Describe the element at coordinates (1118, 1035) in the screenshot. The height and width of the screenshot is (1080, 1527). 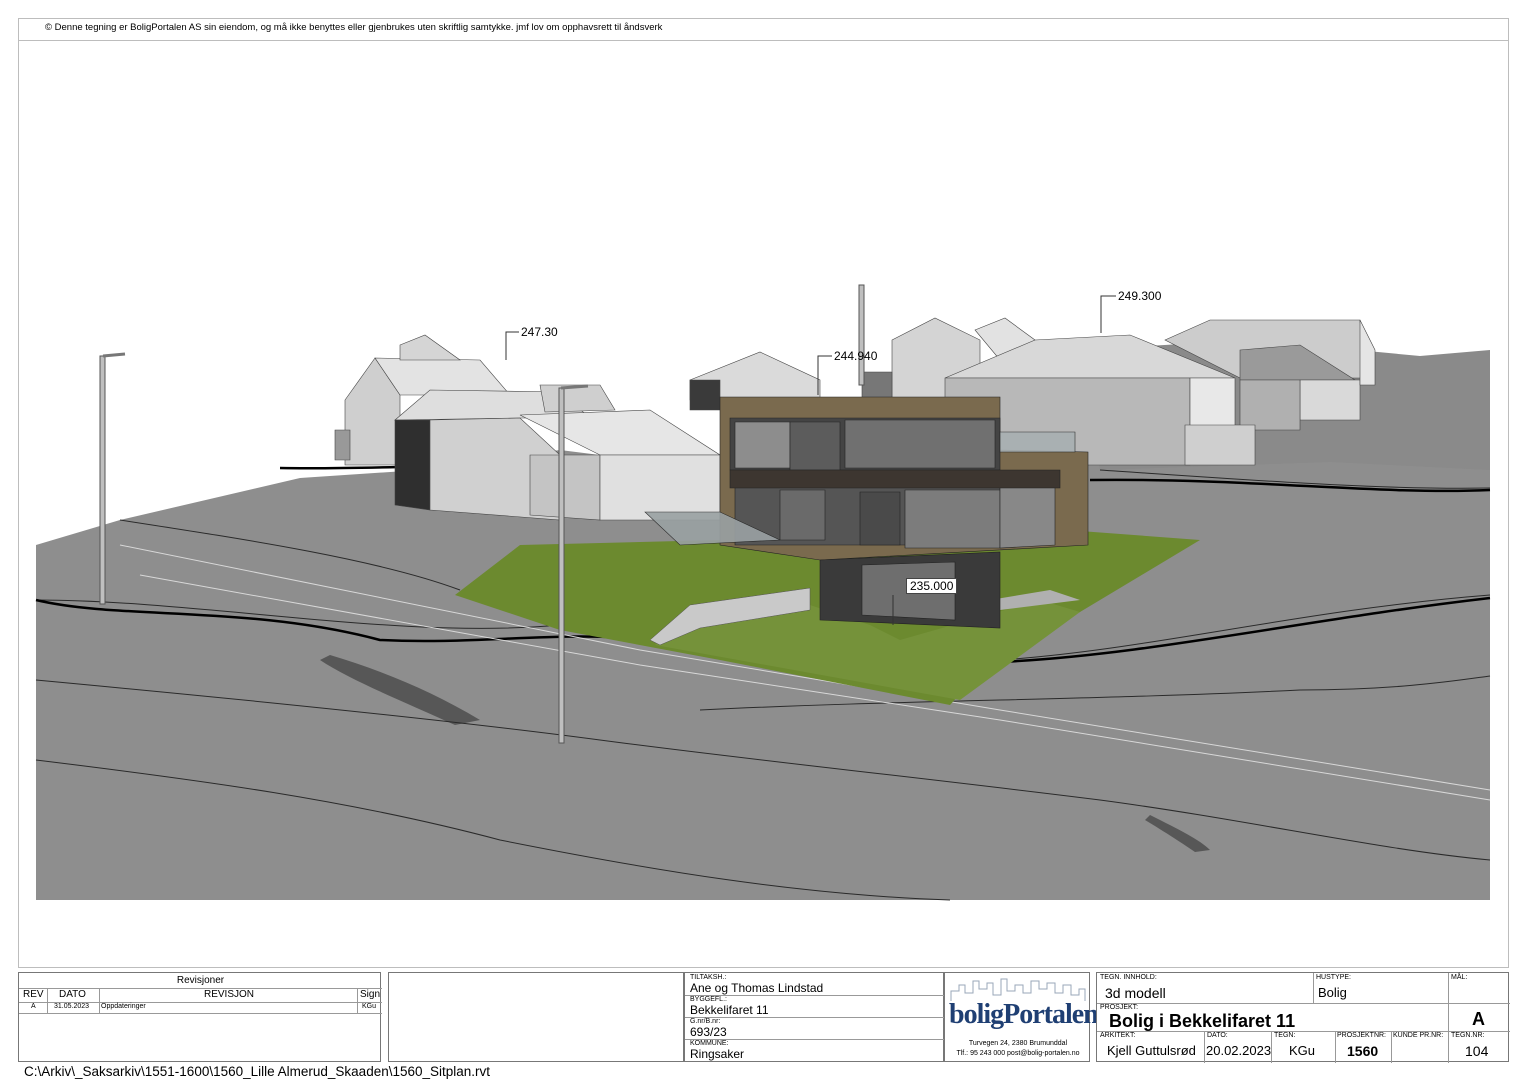
I see `arkitekt-label: ARKITEKT:` at that location.